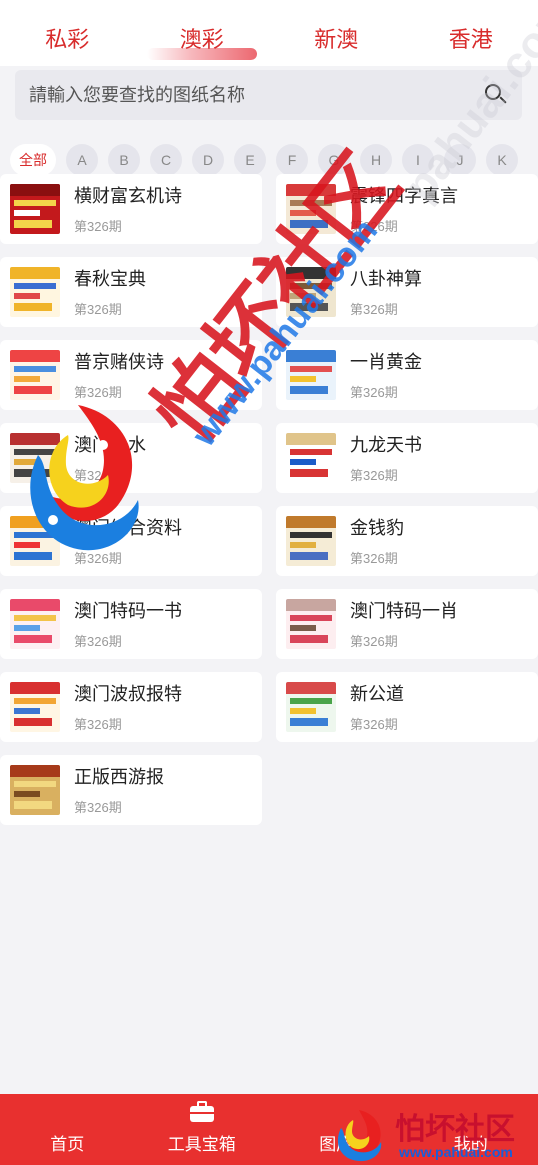 The image size is (538, 1165). What do you see at coordinates (285, 333) in the screenshot?
I see `watermark-url: www.pahuai.com` at bounding box center [285, 333].